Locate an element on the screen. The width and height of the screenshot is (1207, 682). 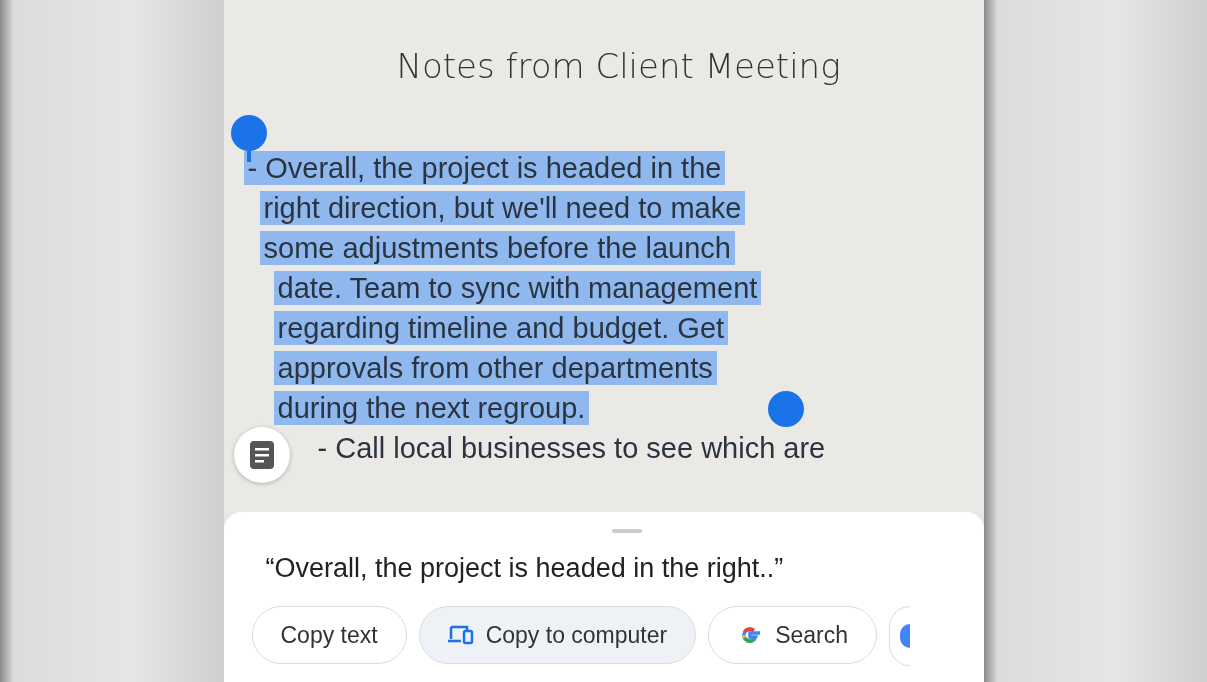
handwritten-line: - Call local businesses to see which are is located at coordinates (571, 448).